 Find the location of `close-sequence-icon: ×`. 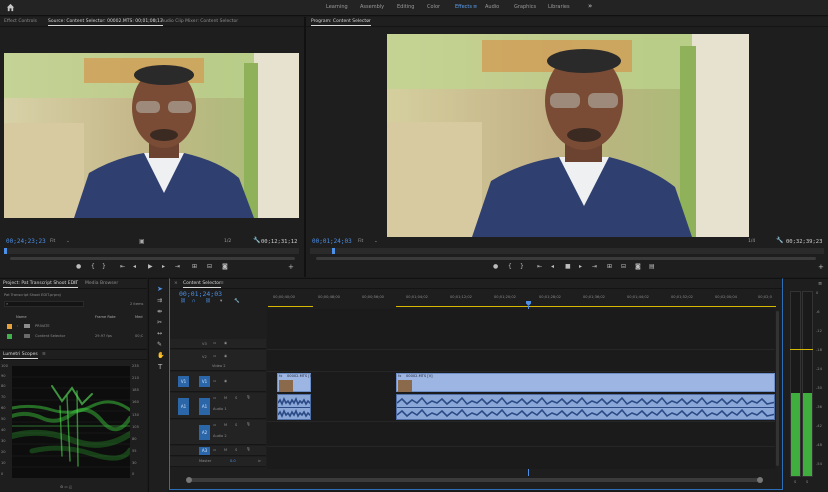

close-sequence-icon: × is located at coordinates (176, 283).